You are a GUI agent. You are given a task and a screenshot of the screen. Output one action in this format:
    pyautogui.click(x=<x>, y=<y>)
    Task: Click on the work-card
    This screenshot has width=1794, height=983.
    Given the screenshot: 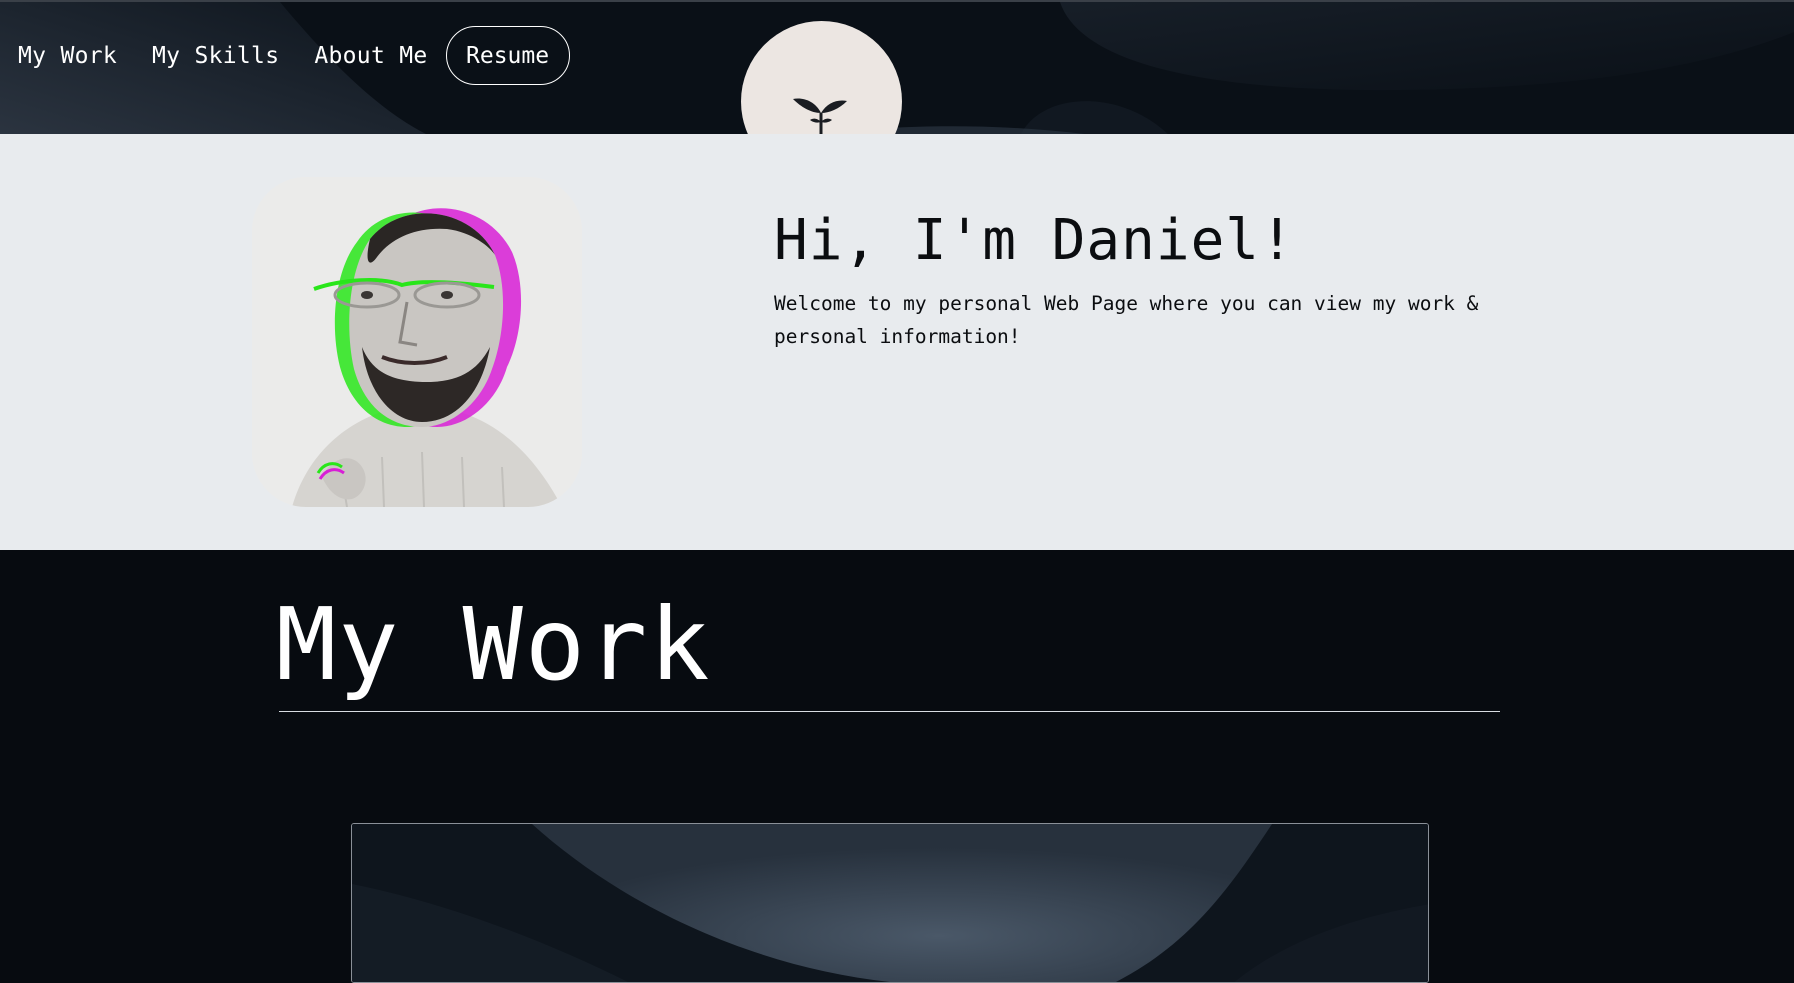 What is the action you would take?
    pyautogui.click(x=890, y=903)
    